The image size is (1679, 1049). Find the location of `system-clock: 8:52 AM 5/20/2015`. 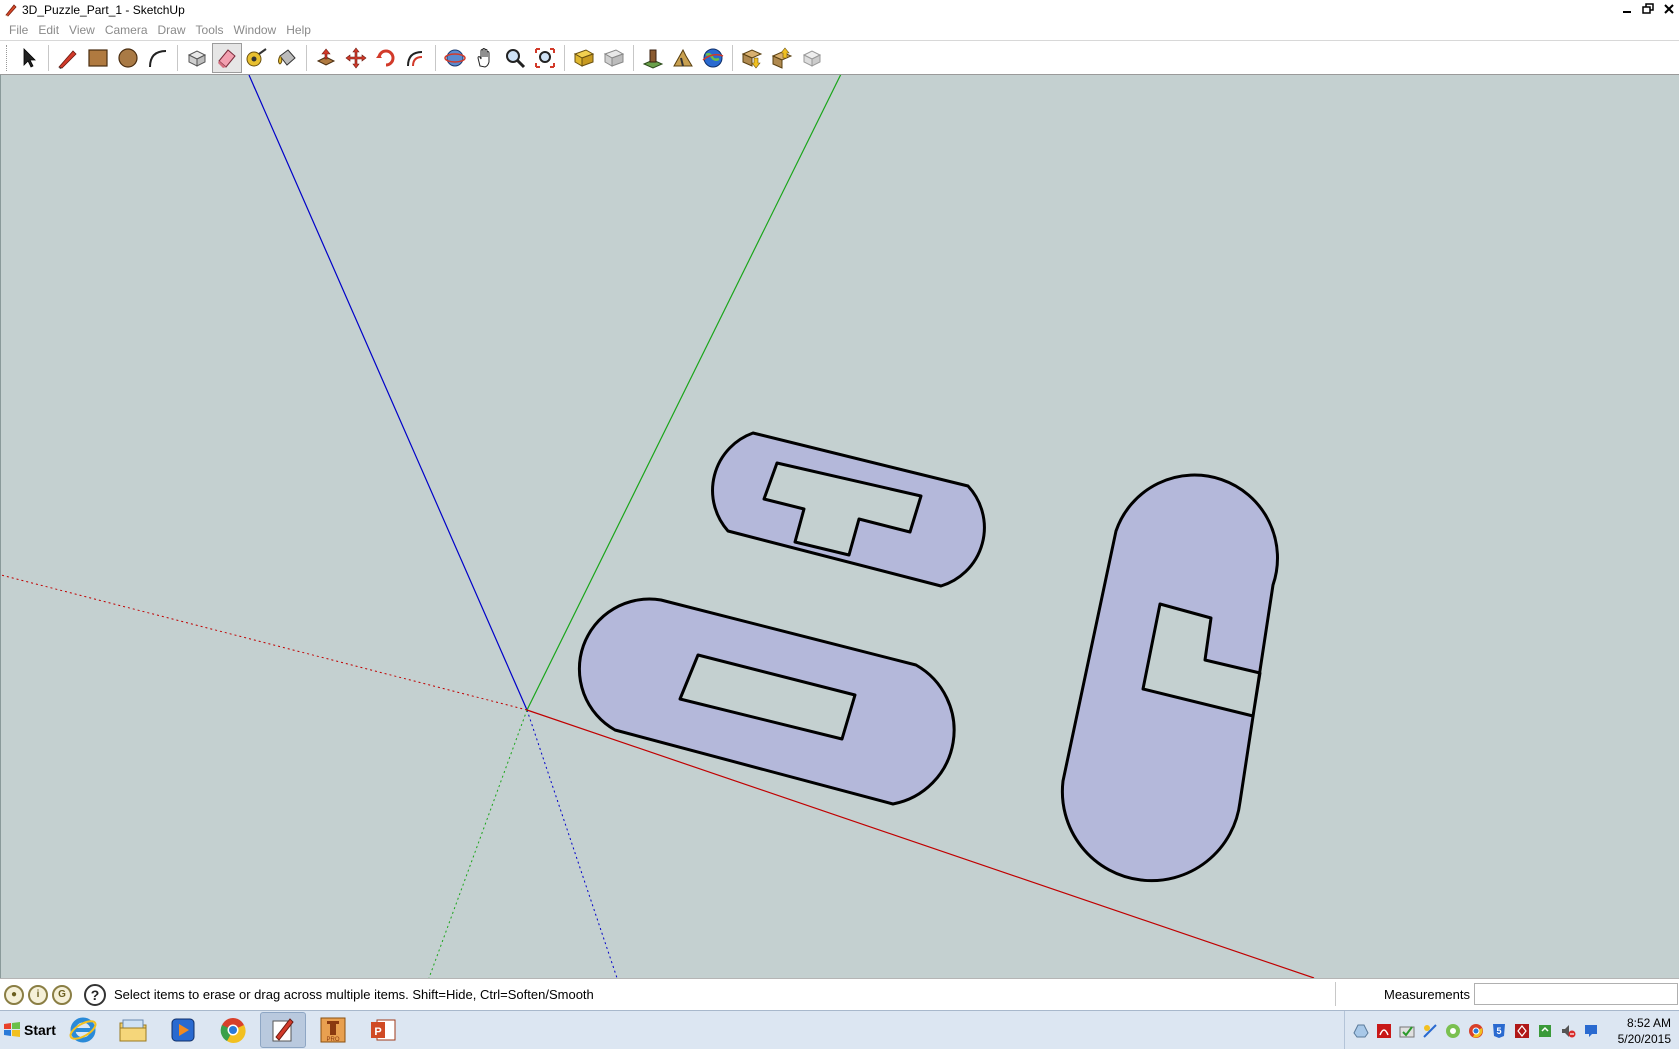

system-clock: 8:52 AM 5/20/2015 is located at coordinates (1644, 1031).